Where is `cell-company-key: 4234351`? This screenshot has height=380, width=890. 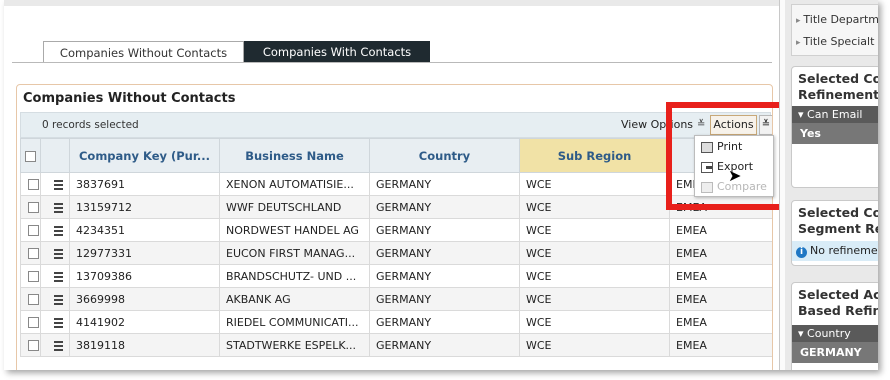 cell-company-key: 4234351 is located at coordinates (144, 230).